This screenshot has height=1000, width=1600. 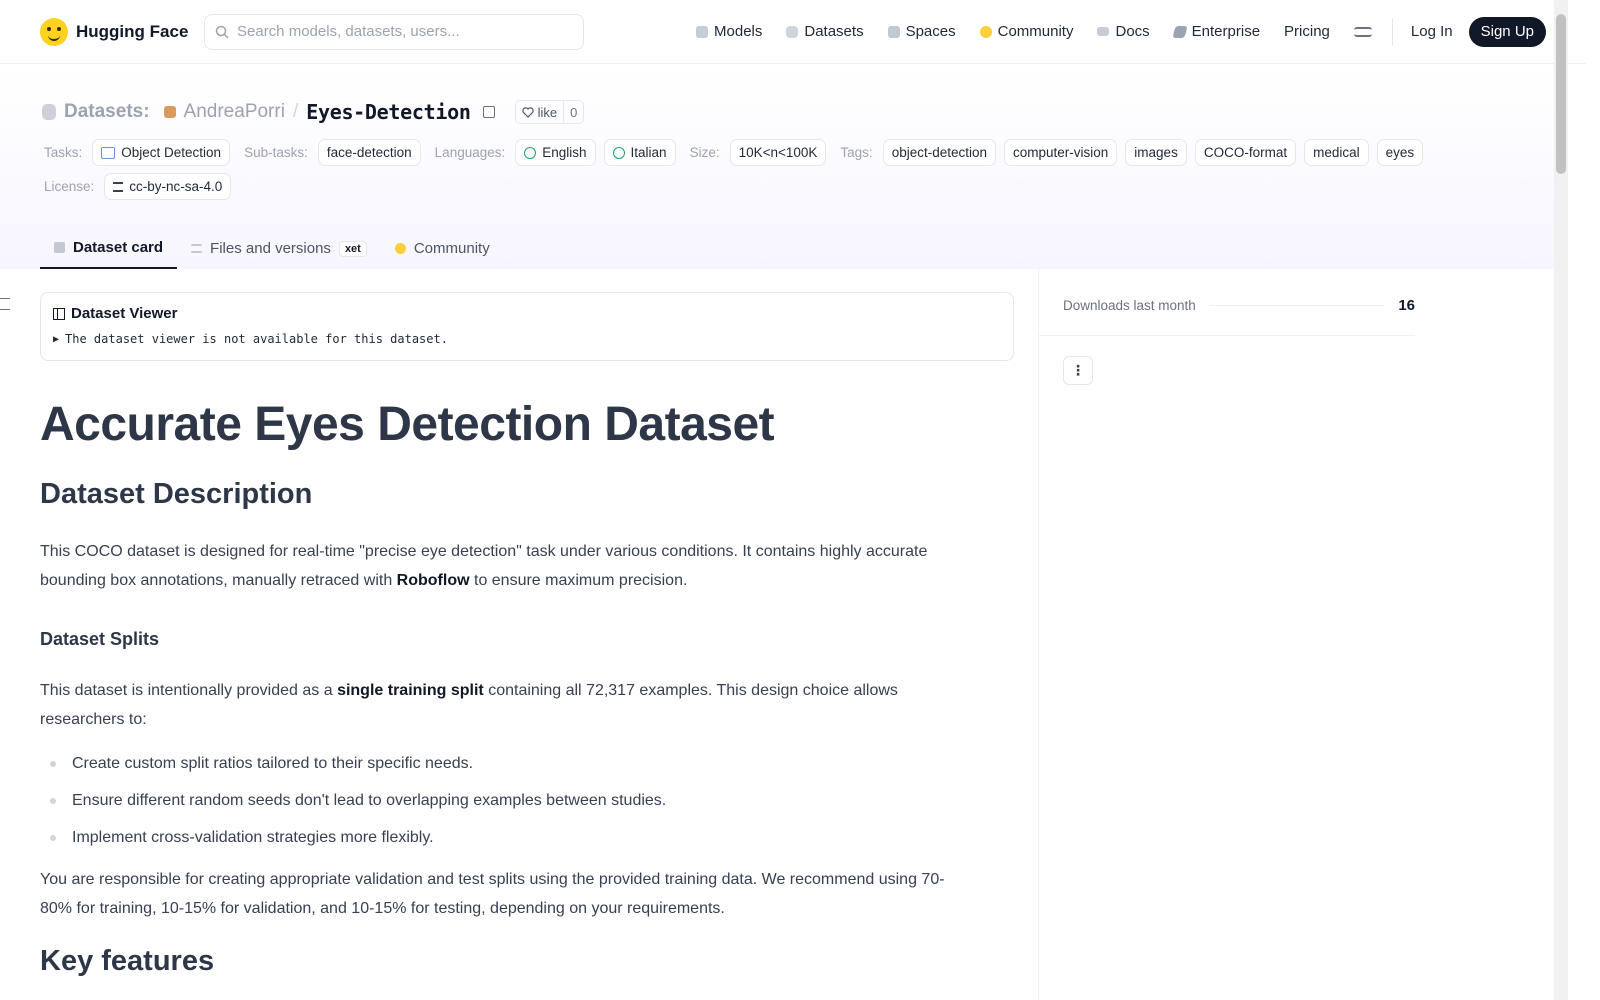 I want to click on table-icon, so click(x=59, y=313).